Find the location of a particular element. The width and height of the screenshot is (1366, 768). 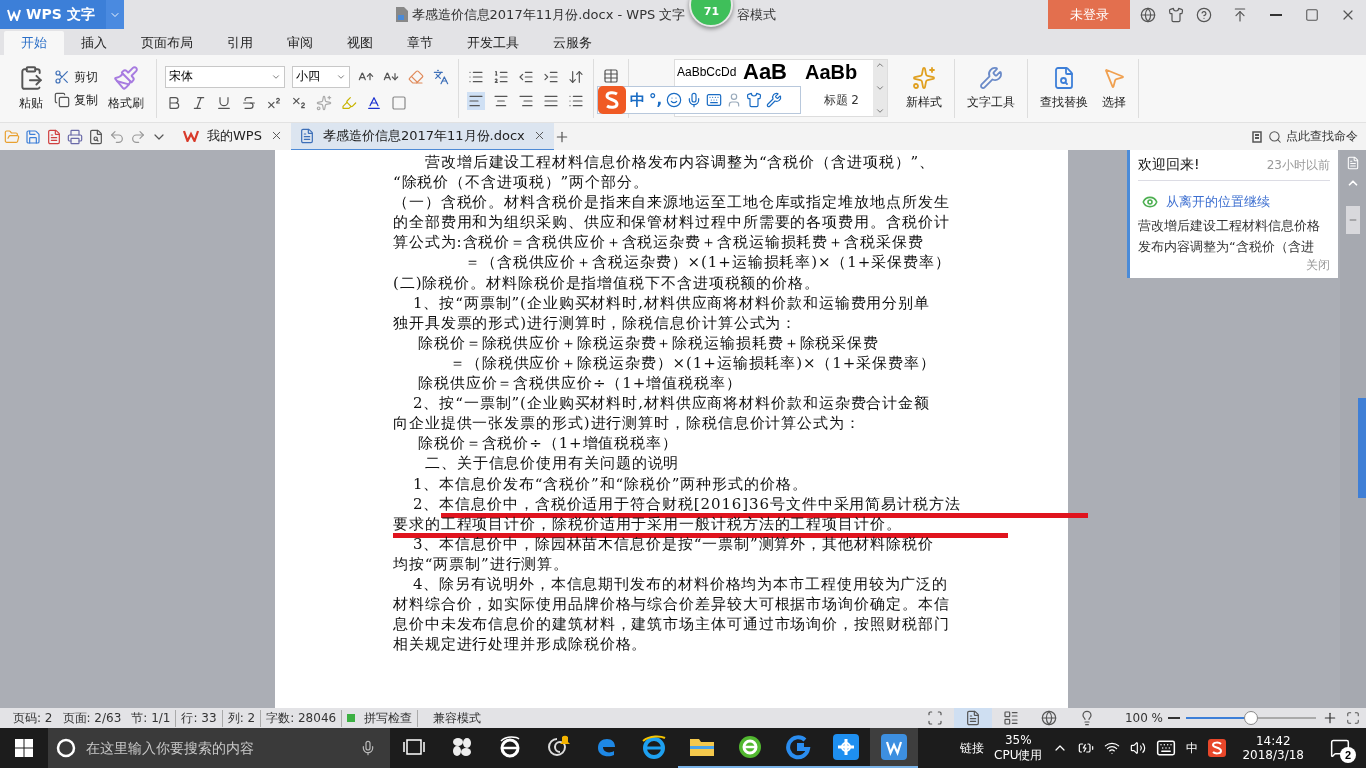

status-item: 节: 1/1 is located at coordinates (151, 718).